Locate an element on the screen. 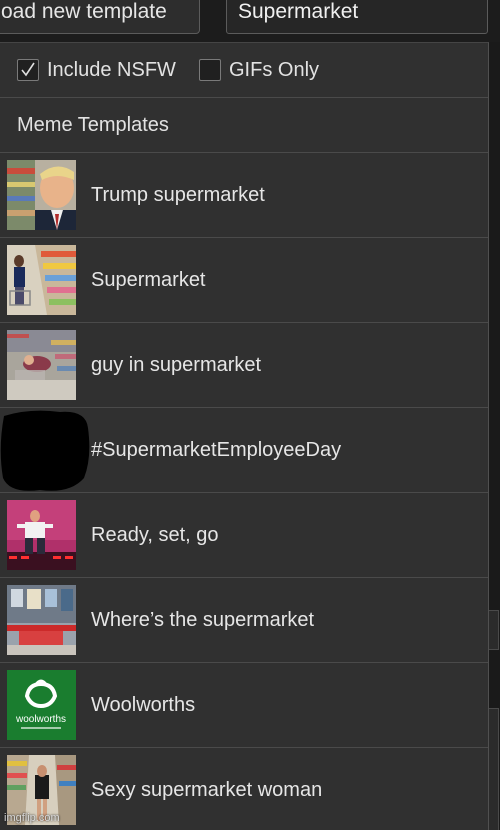 The width and height of the screenshot is (500, 830). include-nsfw-label: Include NSFW is located at coordinates (111, 69).